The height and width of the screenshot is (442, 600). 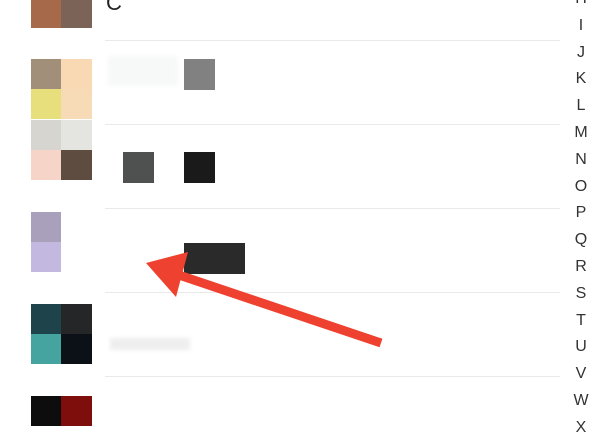 What do you see at coordinates (581, 267) in the screenshot?
I see `index-letter-r: R` at bounding box center [581, 267].